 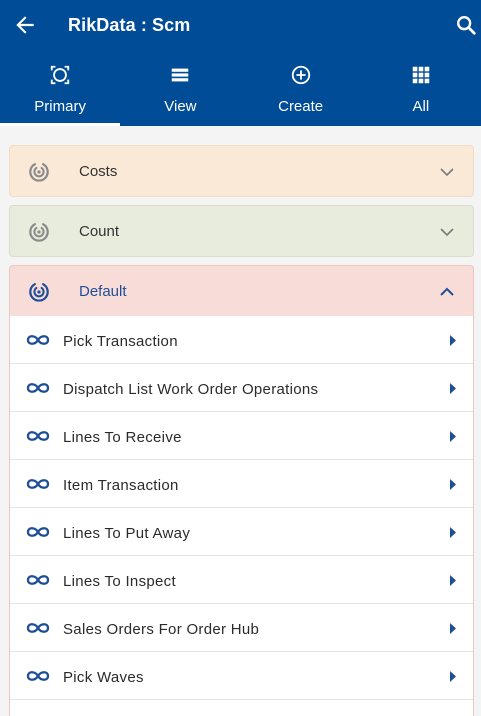 What do you see at coordinates (421, 89) in the screenshot?
I see `tab-all: All` at bounding box center [421, 89].